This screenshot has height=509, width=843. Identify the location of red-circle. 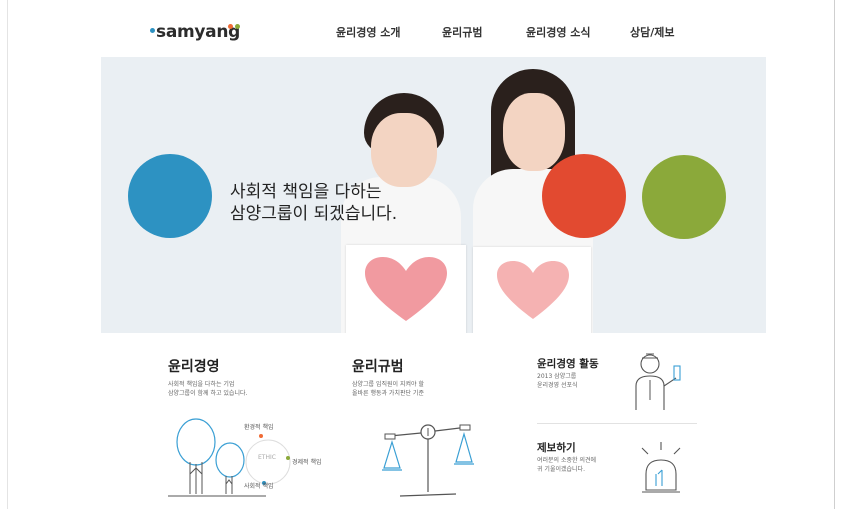
(584, 196).